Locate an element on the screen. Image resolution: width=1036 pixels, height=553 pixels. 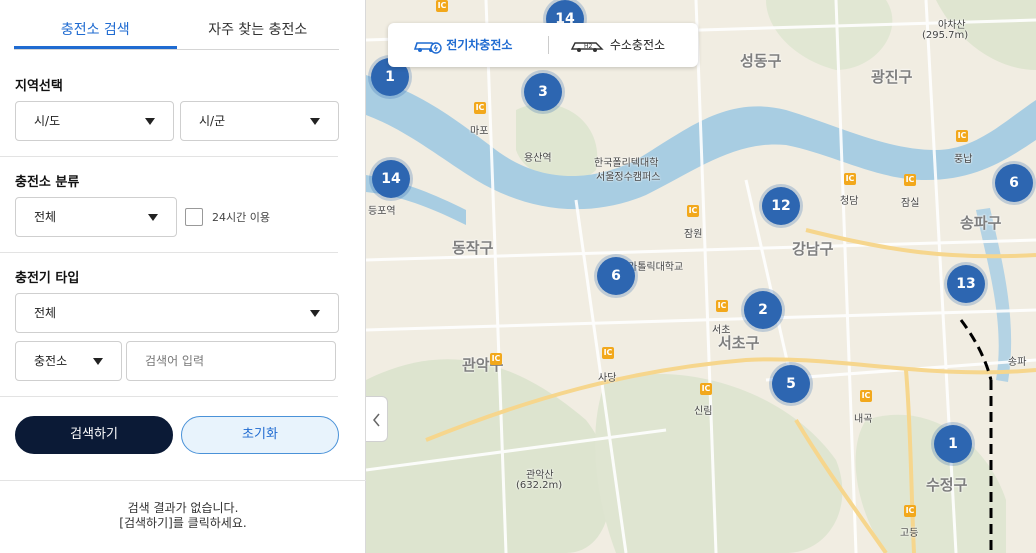
chevron-left-icon is located at coordinates (376, 420).